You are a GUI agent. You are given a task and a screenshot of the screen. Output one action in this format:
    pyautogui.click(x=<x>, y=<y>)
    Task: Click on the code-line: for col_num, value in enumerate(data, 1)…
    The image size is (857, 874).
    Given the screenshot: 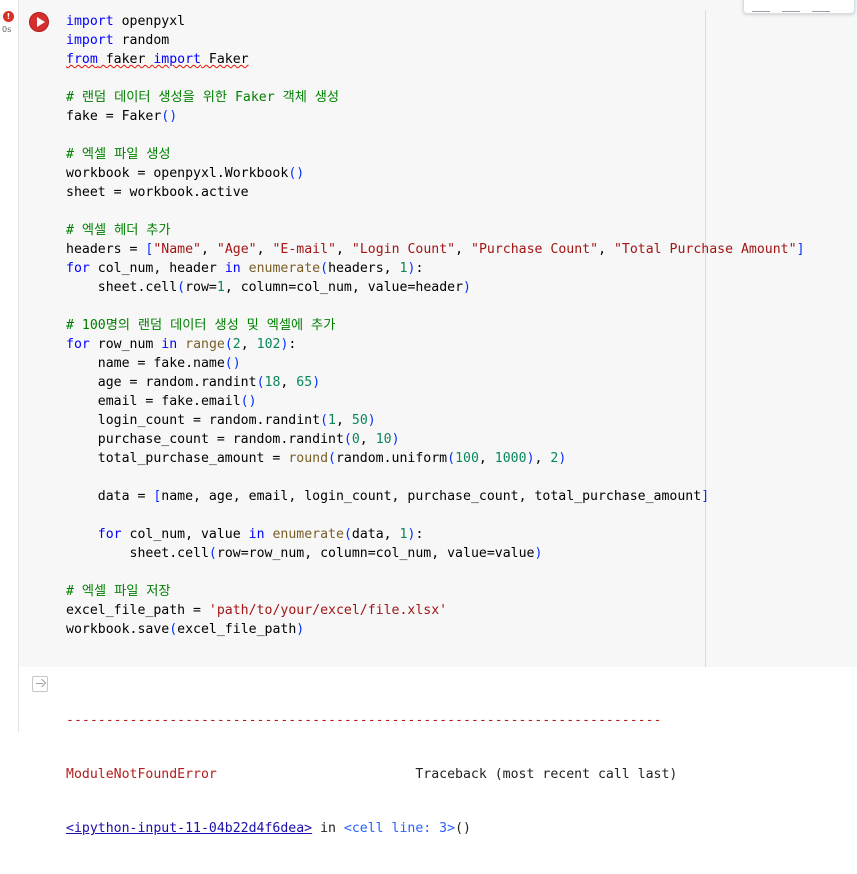 What is the action you would take?
    pyautogui.click(x=435, y=534)
    